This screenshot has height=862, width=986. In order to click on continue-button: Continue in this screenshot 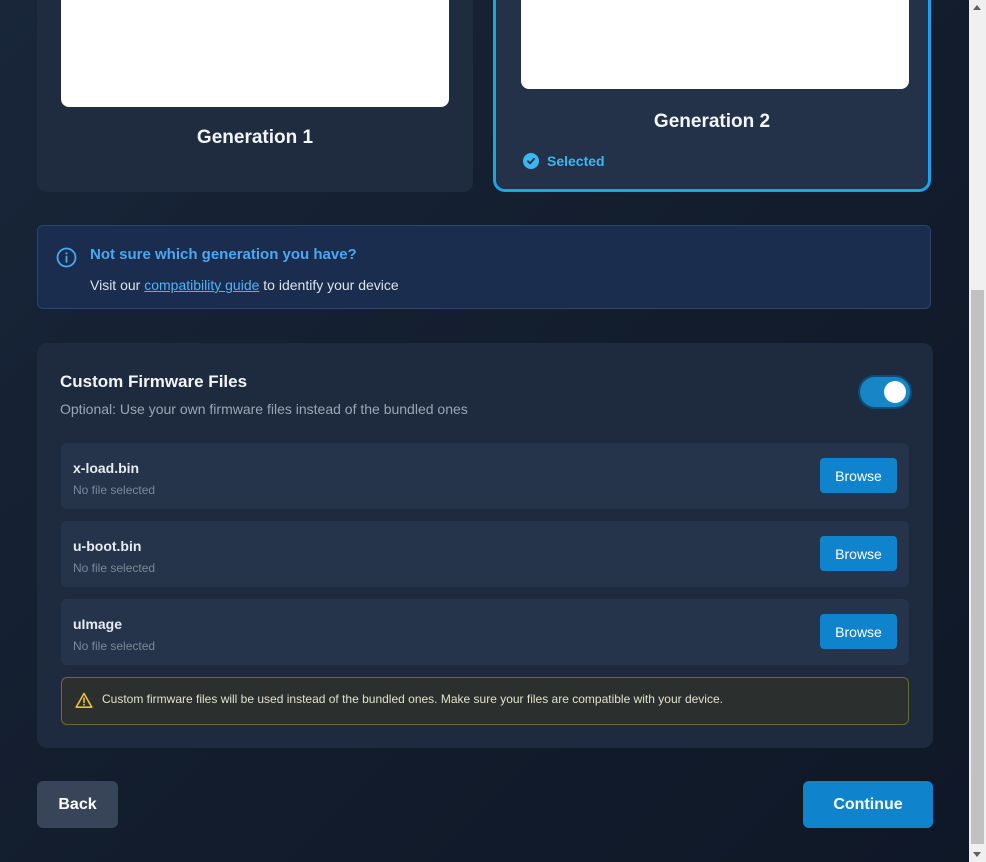, I will do `click(868, 804)`.